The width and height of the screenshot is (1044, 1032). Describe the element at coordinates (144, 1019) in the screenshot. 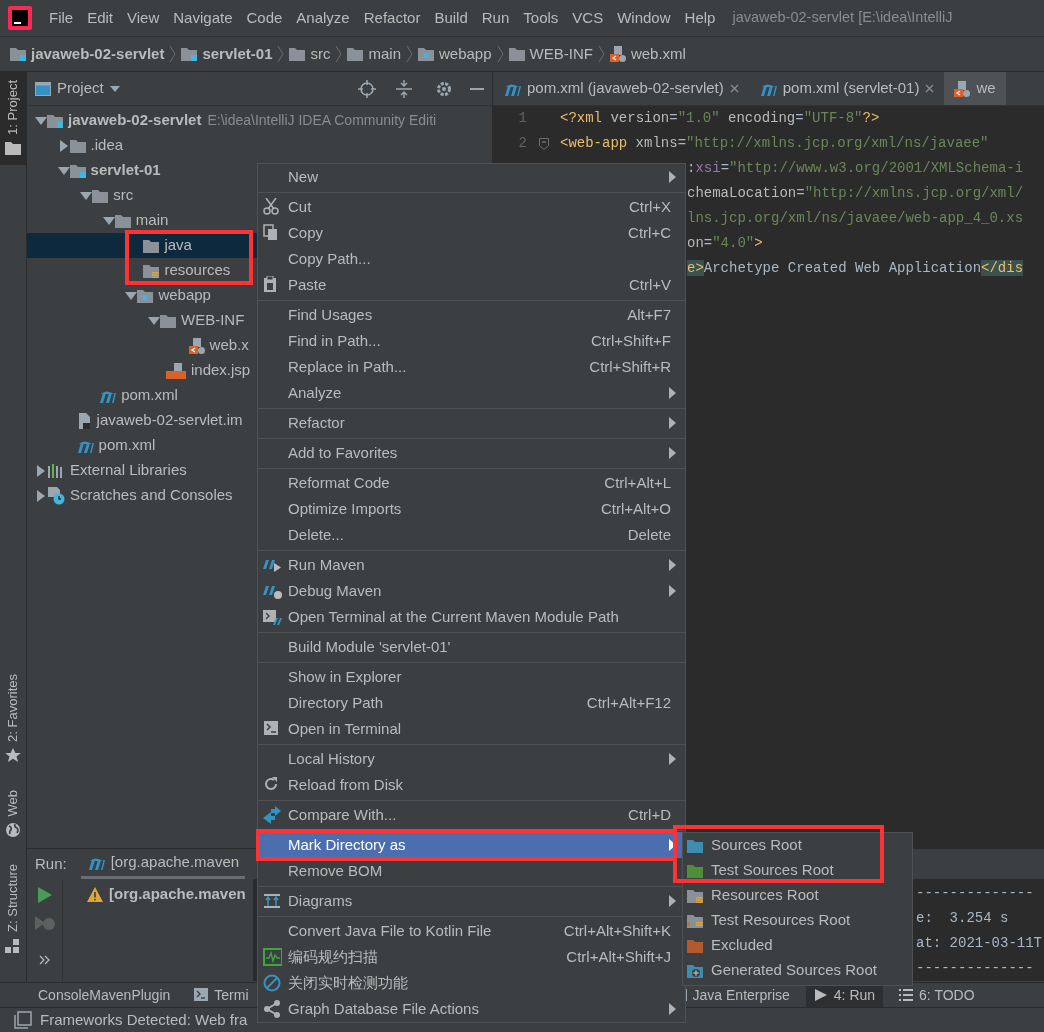

I see `status-text: Frameworks Detected: Web fra` at that location.